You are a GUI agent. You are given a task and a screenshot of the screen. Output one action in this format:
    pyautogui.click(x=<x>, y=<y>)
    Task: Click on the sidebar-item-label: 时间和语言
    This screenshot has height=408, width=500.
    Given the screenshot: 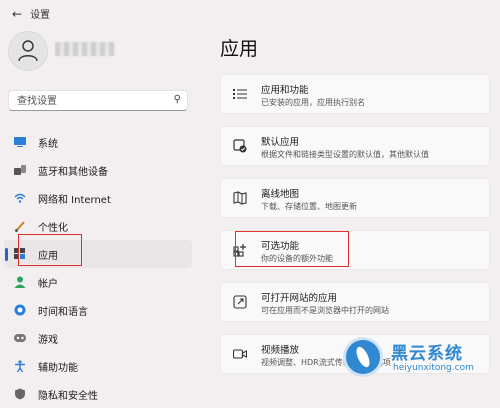 What is the action you would take?
    pyautogui.click(x=63, y=312)
    